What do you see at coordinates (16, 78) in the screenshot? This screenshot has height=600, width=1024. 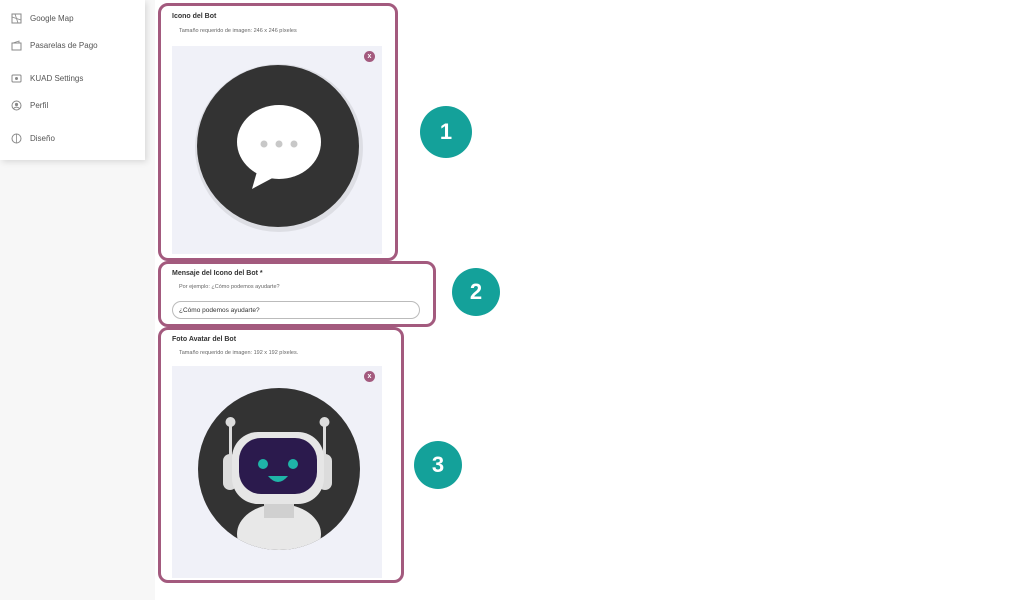 I see `settings-icon` at bounding box center [16, 78].